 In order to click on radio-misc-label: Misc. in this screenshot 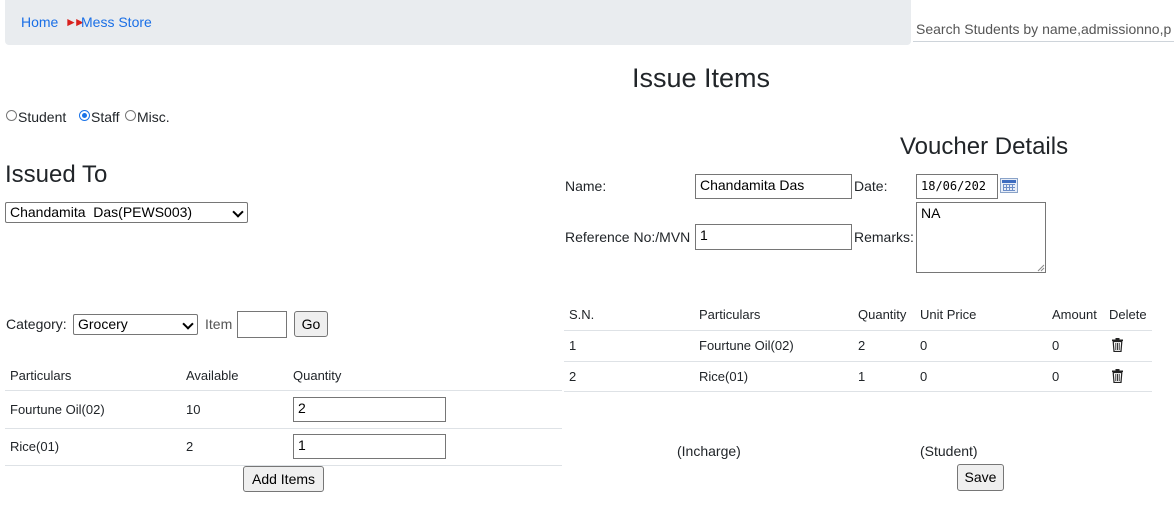, I will do `click(153, 117)`.